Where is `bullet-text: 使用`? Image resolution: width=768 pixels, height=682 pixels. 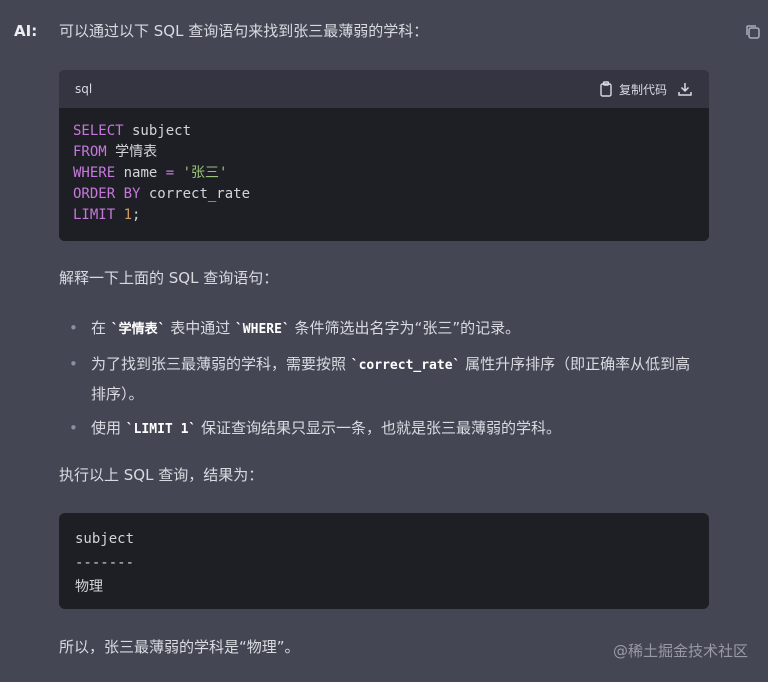
bullet-text: 使用 is located at coordinates (108, 428).